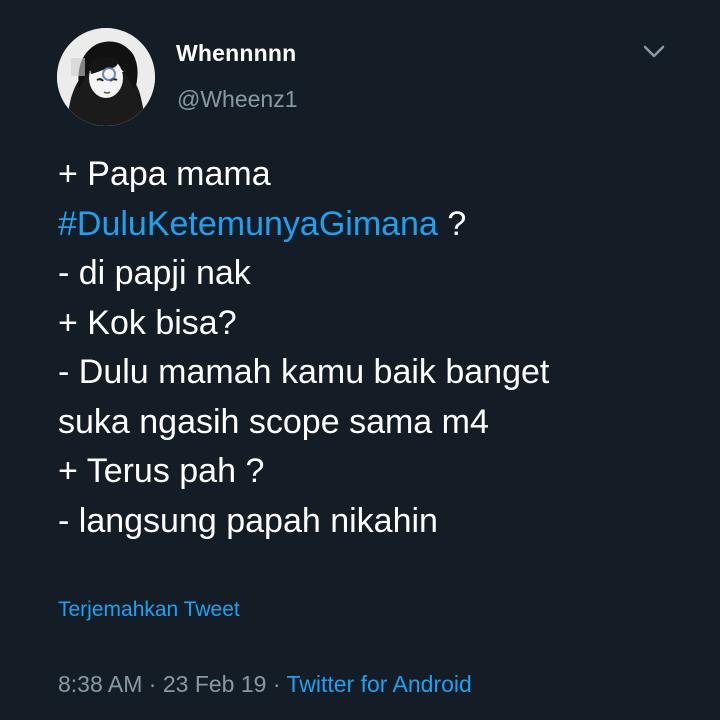 The height and width of the screenshot is (720, 720). Describe the element at coordinates (236, 53) in the screenshot. I see `author-display-name: Whennnnn` at that location.